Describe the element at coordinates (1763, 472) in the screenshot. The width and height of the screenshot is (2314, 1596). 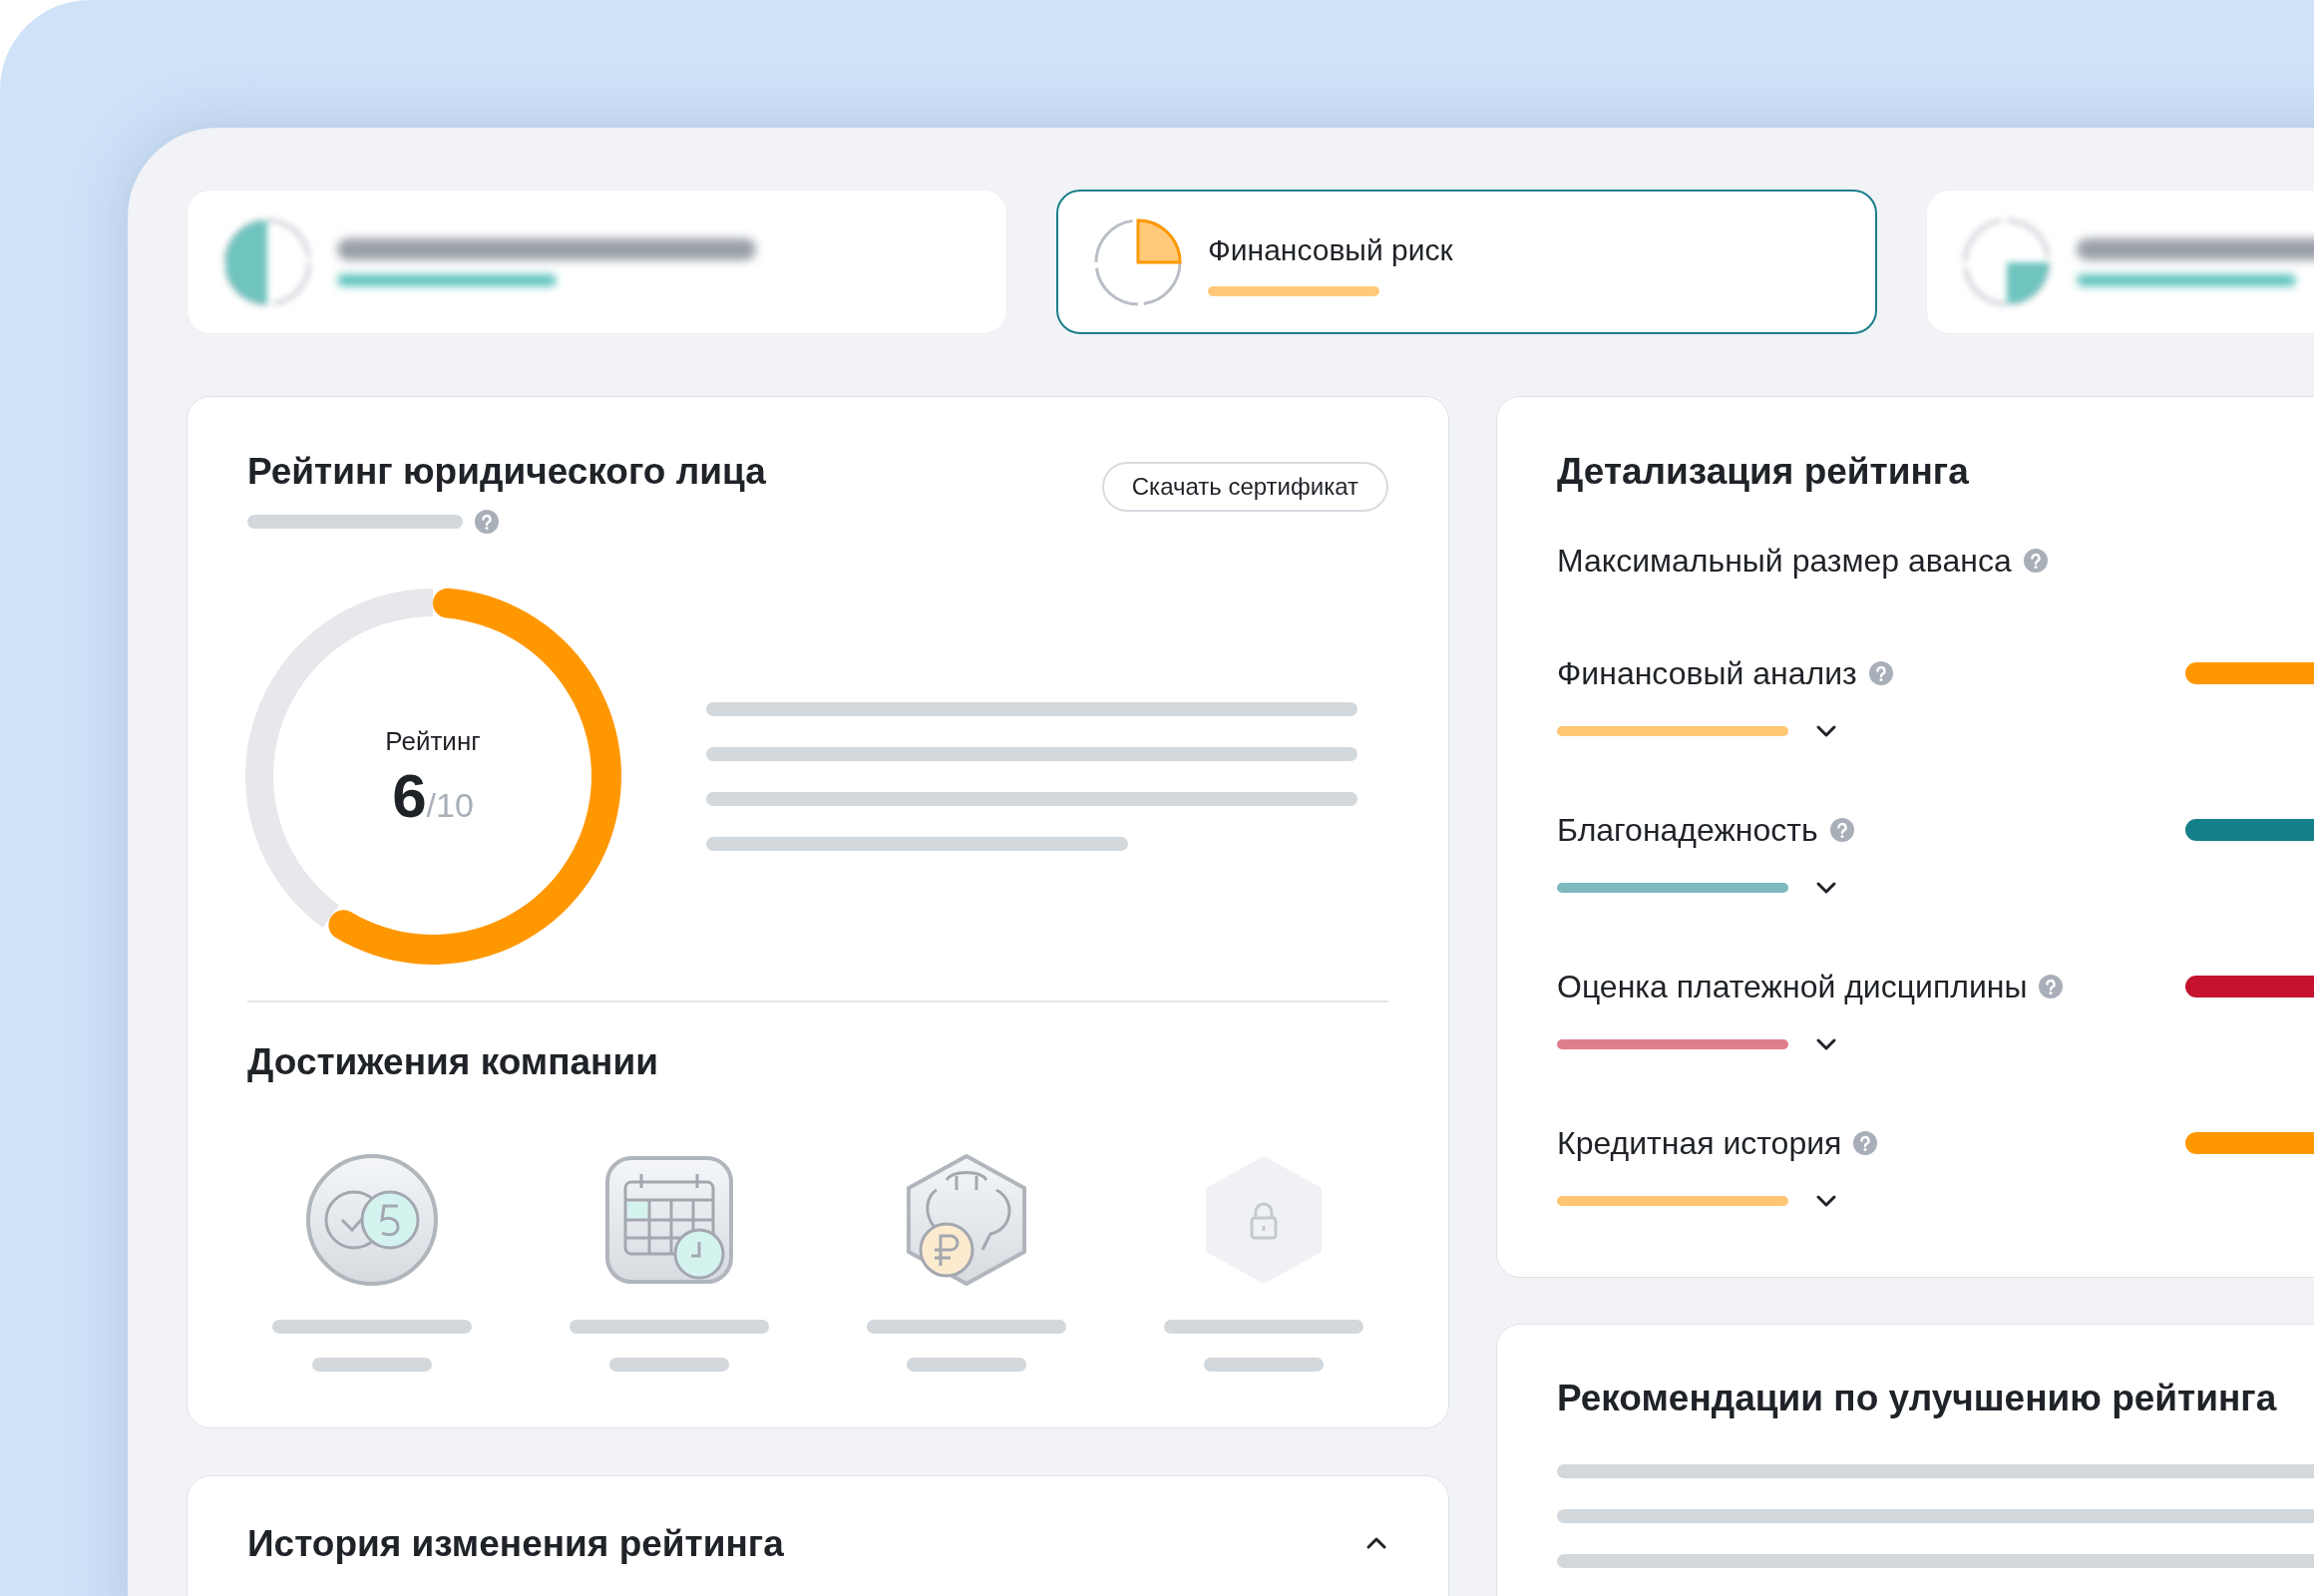
I see `card-title: Детализация рейтинга` at that location.